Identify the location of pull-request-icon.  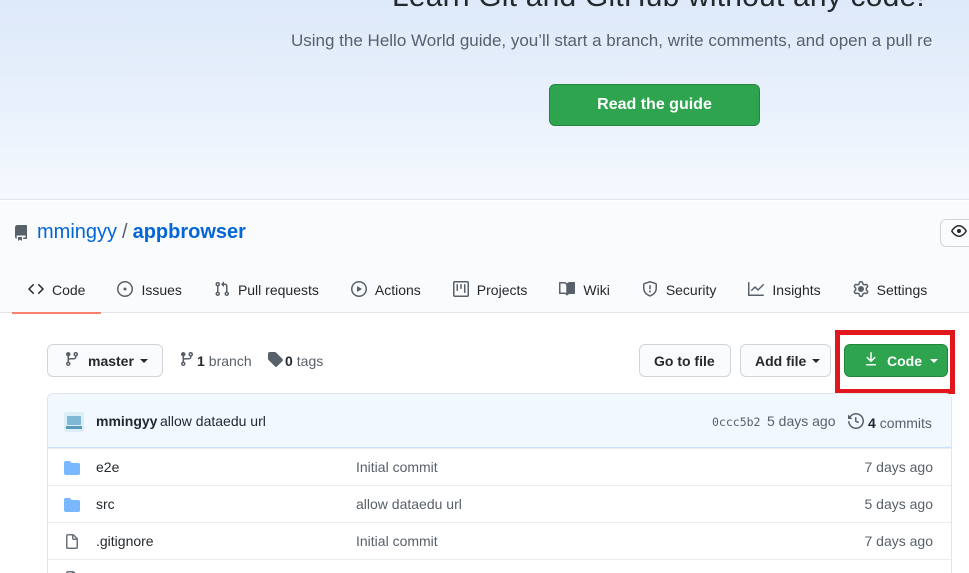
(226, 290).